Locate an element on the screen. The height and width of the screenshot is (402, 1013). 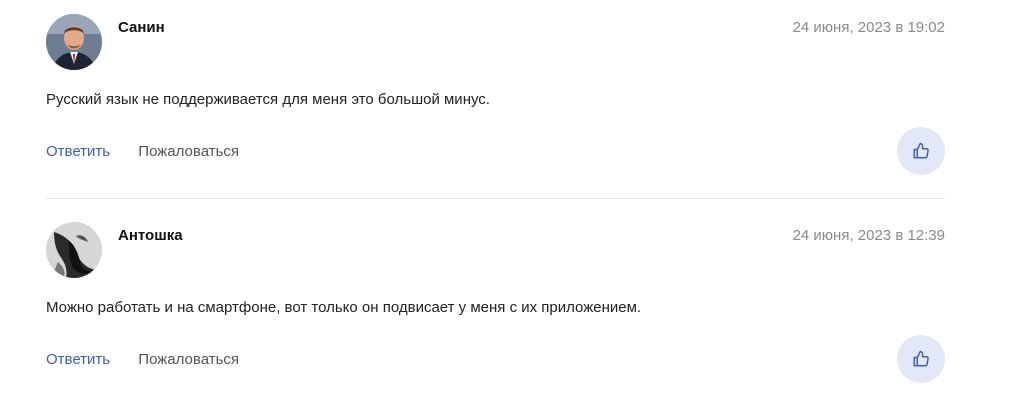
comment-date: 24 июня, 2023 в 19:02 is located at coordinates (868, 27).